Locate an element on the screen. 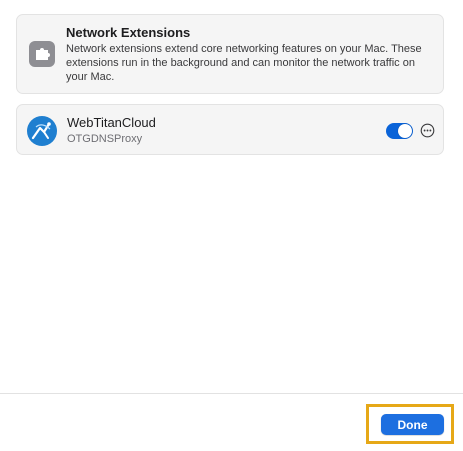  extension-row: WebTitanCloud OTGDNSProxy is located at coordinates (230, 129).